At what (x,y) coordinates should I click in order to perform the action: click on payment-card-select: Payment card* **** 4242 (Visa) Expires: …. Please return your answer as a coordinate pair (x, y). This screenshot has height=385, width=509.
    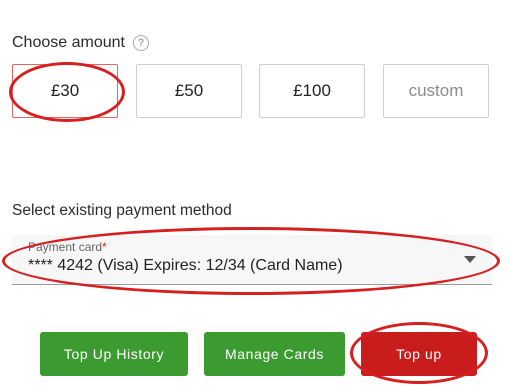
    Looking at the image, I should click on (252, 260).